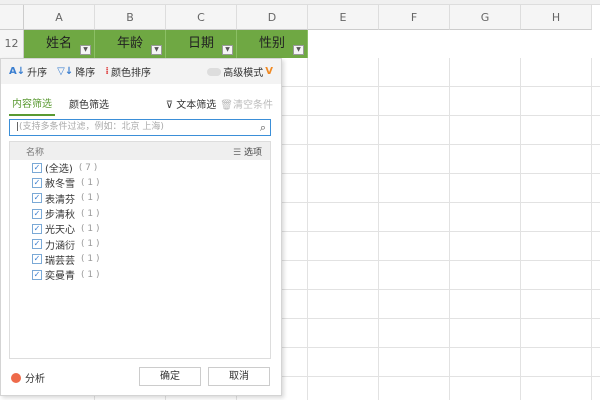 This screenshot has height=400, width=600. I want to click on column-header-H: H, so click(556, 17).